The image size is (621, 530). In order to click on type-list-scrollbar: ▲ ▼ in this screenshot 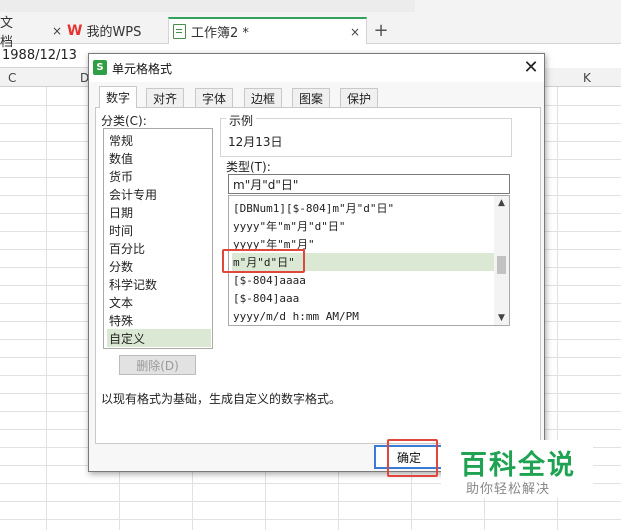, I will do `click(501, 260)`.